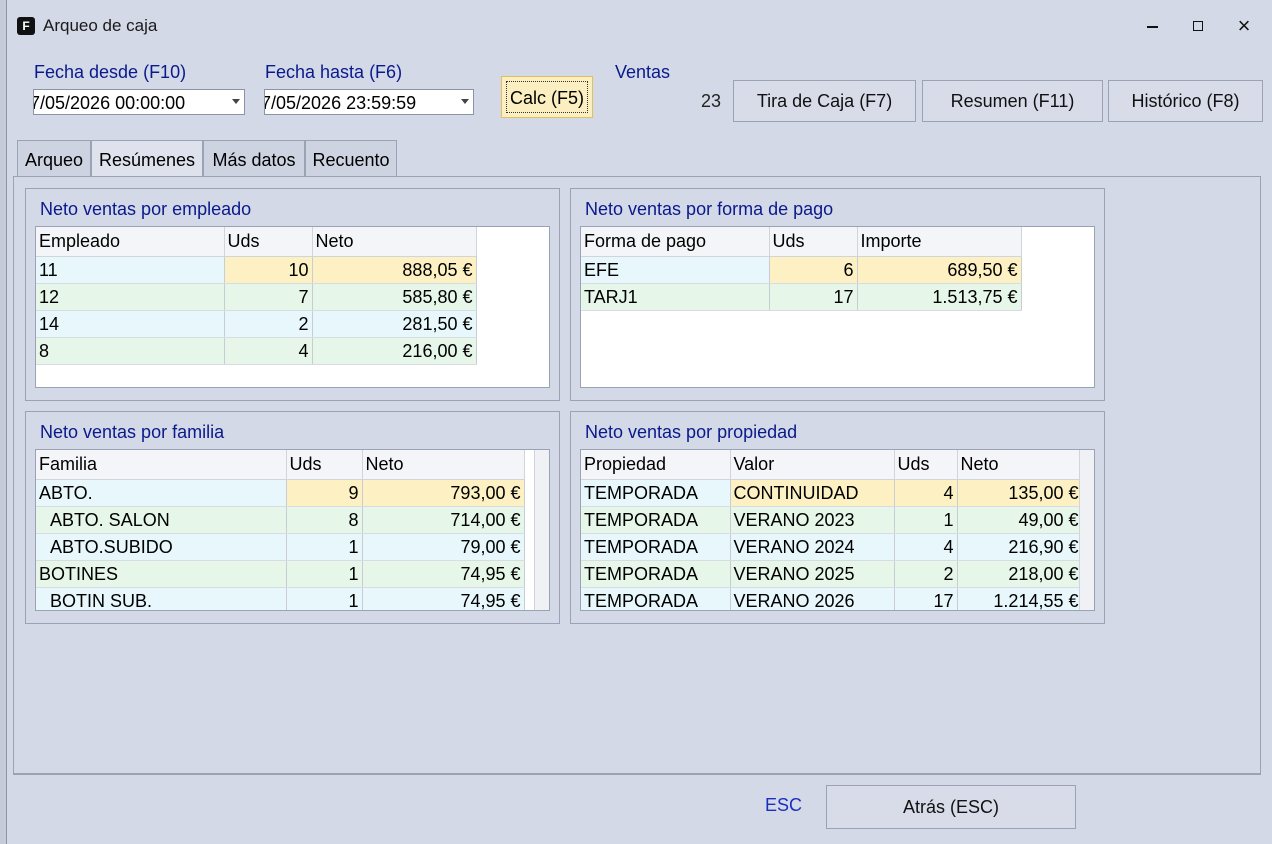 This screenshot has height=844, width=1272. Describe the element at coordinates (812, 465) in the screenshot. I see `column-header: Valor` at that location.